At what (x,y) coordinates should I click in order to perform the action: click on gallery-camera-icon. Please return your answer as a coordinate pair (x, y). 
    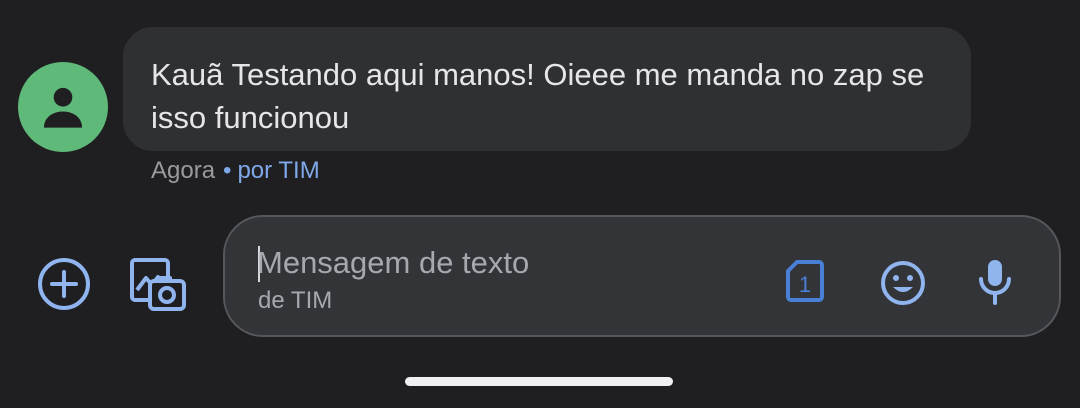
    Looking at the image, I should click on (158, 284).